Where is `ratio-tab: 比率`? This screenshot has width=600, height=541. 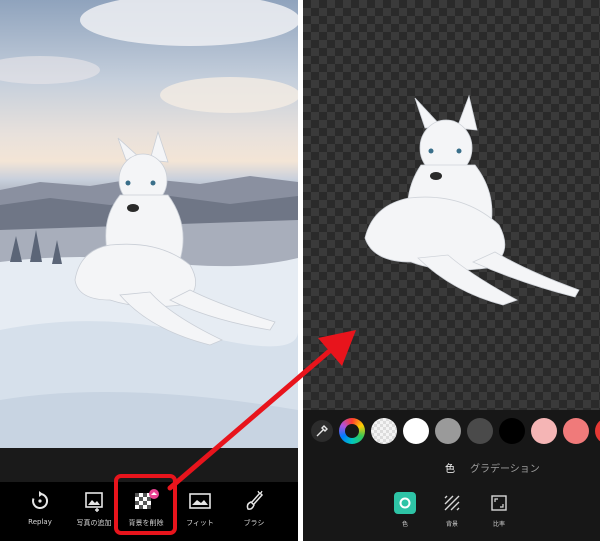
ratio-tab: 比率 is located at coordinates (499, 512).